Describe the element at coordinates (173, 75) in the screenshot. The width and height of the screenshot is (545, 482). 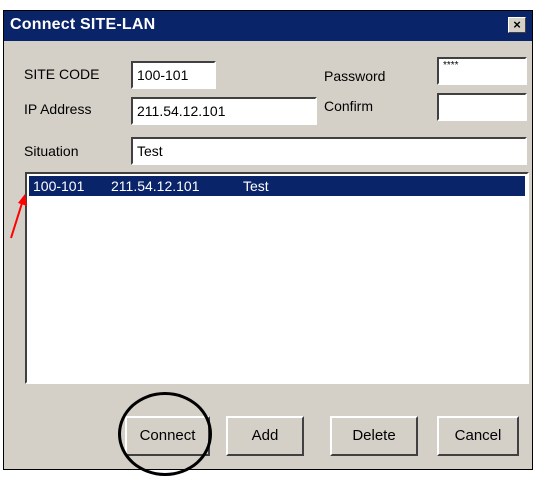
I see `site-code-input: 100-101` at that location.